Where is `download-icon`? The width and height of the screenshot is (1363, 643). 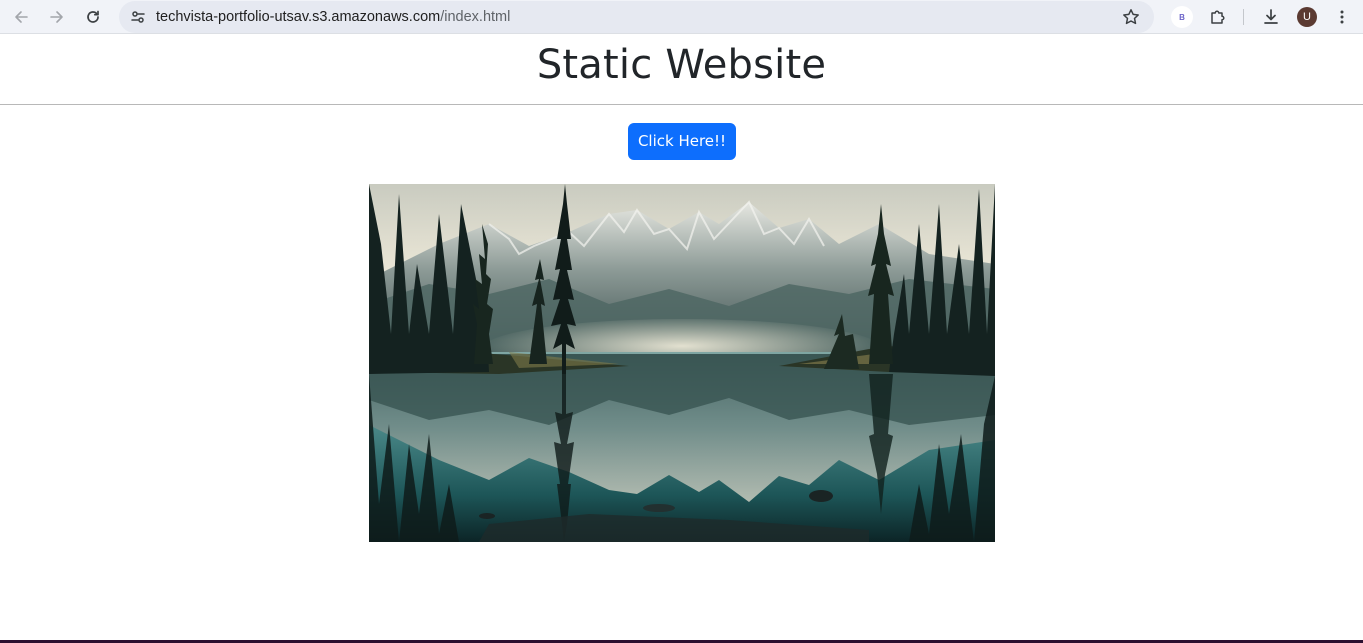
download-icon is located at coordinates (1271, 16).